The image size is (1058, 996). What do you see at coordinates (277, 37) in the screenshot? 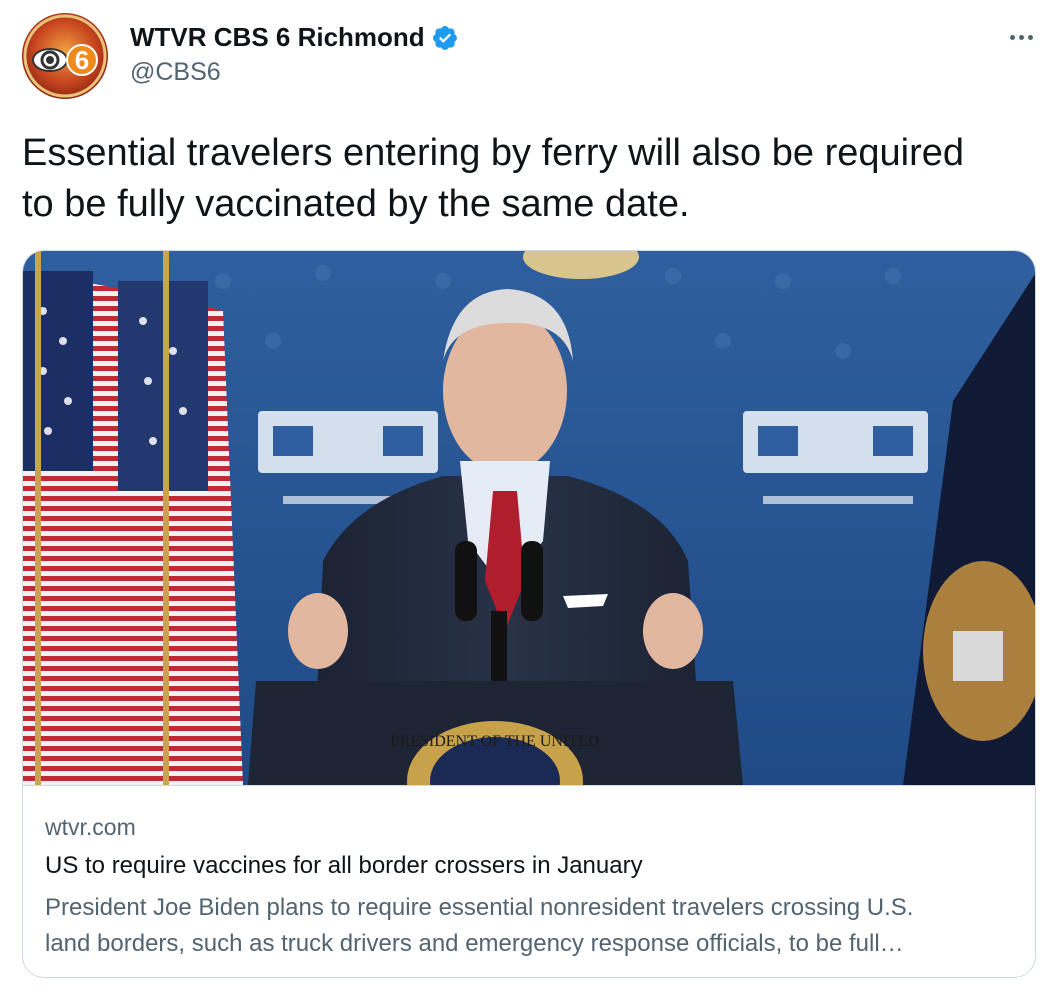
I see `display-name: WTVR CBS 6 Richmond` at bounding box center [277, 37].